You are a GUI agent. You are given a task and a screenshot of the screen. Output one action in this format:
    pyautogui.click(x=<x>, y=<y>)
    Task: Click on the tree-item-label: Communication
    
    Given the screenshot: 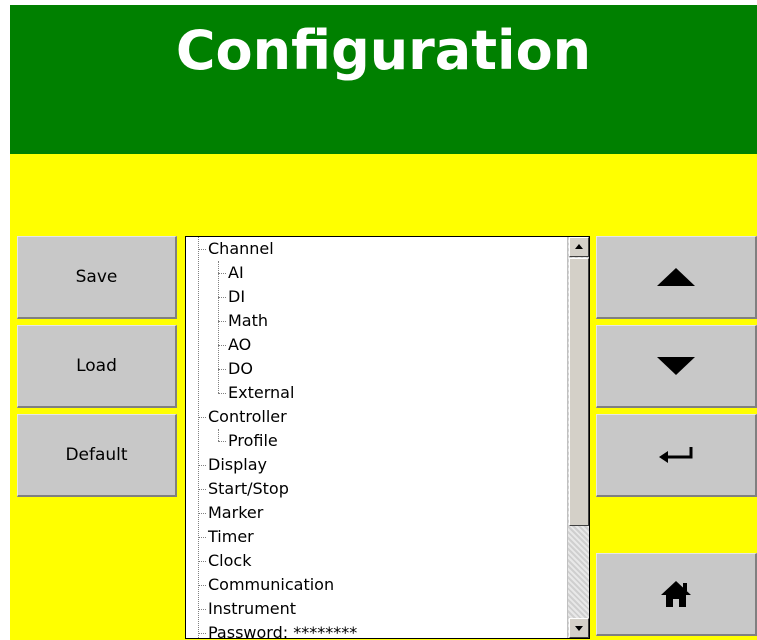 What is the action you would take?
    pyautogui.click(x=271, y=584)
    